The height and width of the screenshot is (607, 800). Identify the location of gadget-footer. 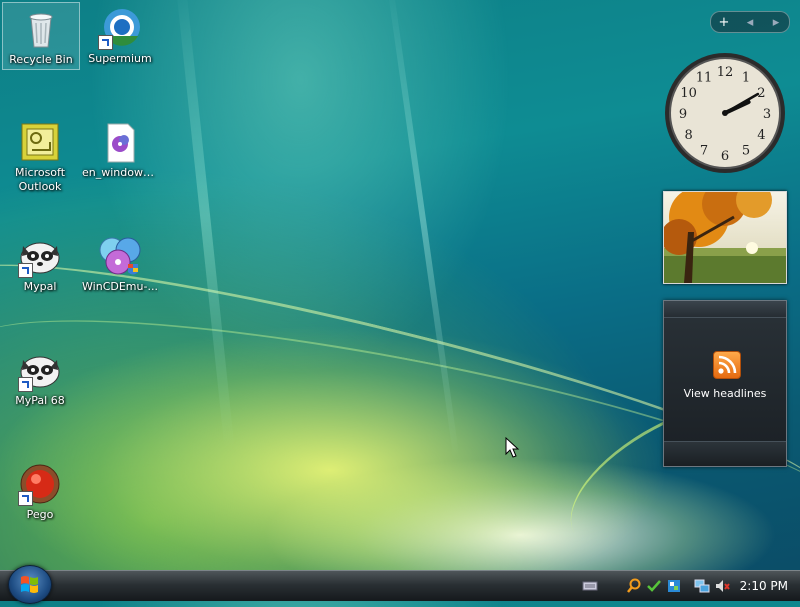
(725, 453).